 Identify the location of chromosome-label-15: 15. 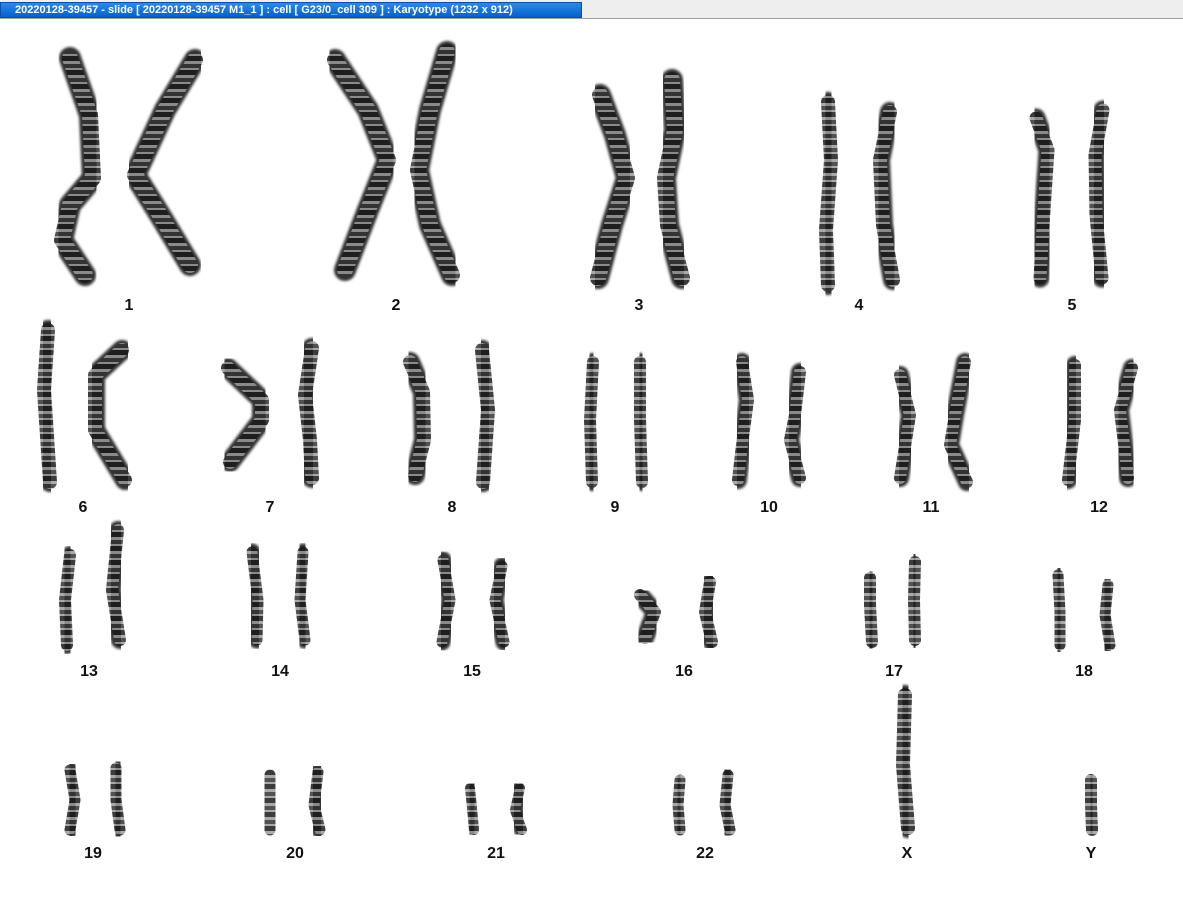
(472, 671).